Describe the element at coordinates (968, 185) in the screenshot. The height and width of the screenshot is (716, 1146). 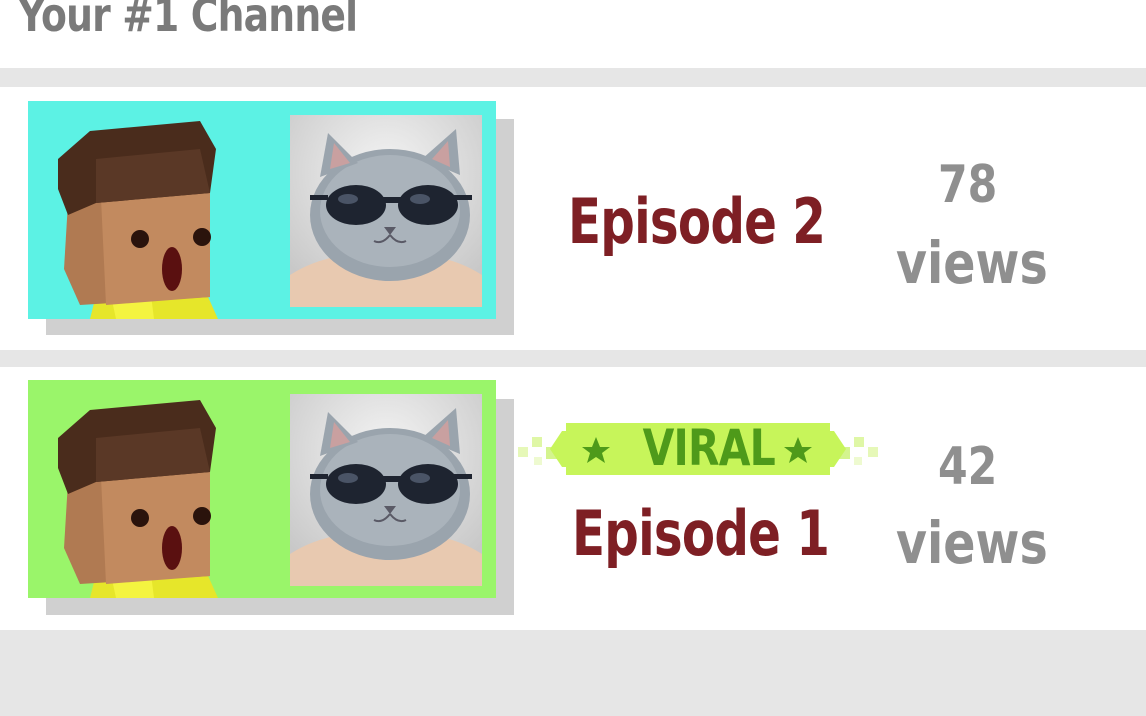
I see `views-count: 78` at that location.